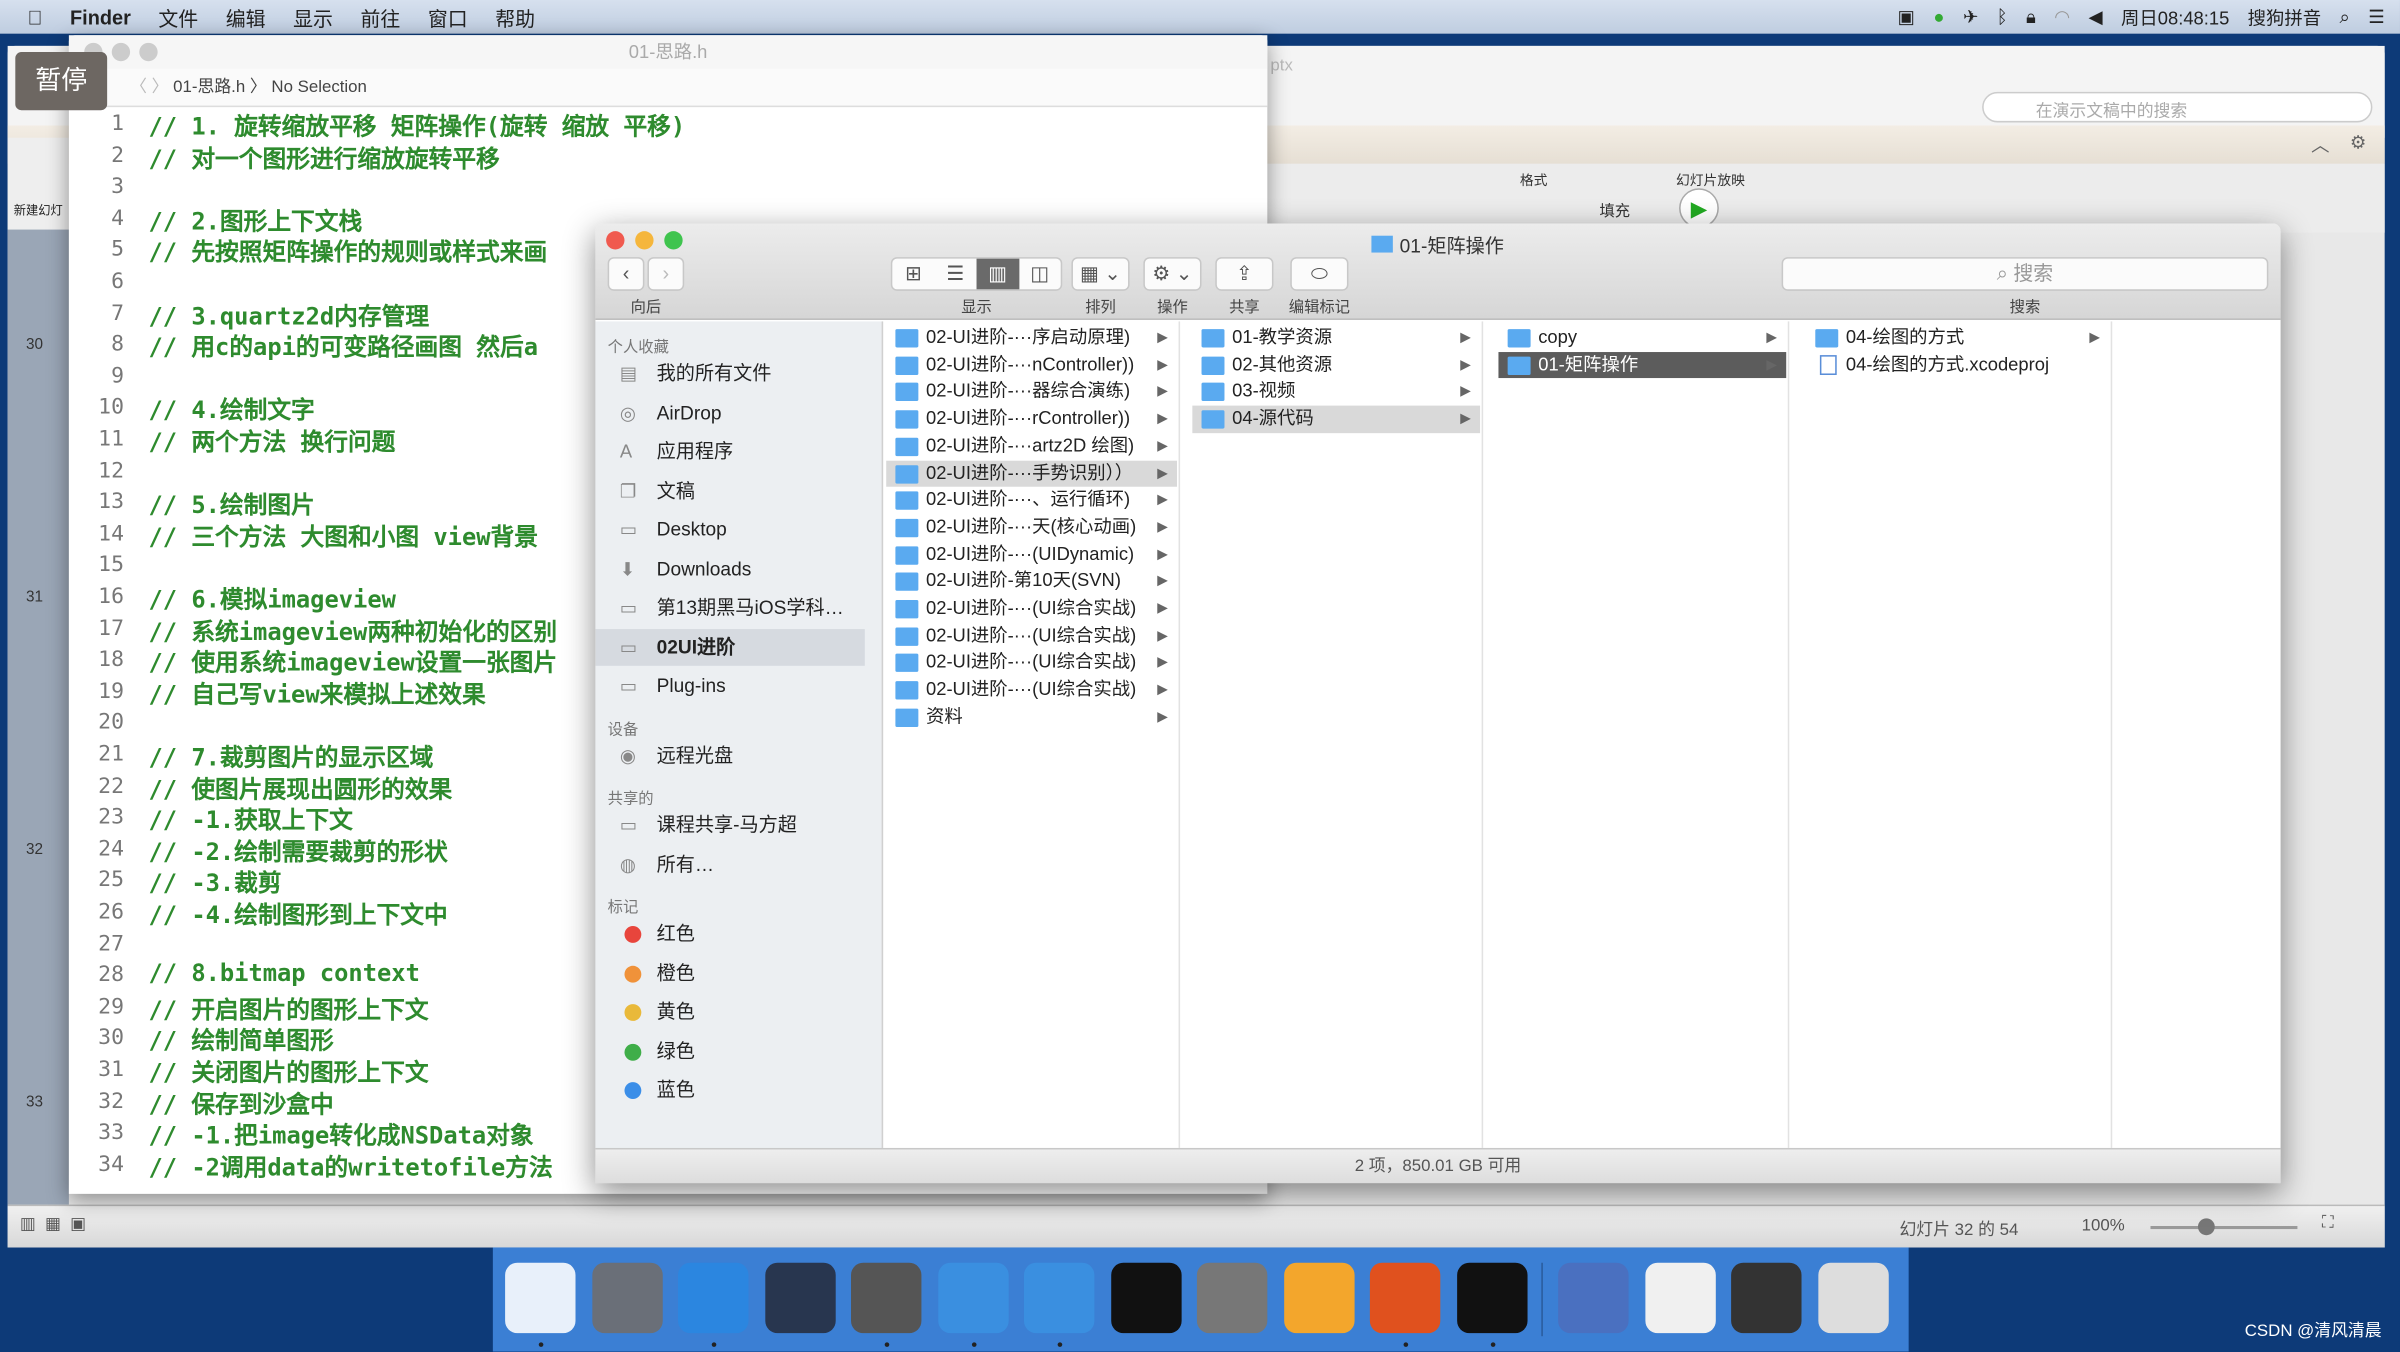  What do you see at coordinates (2345, 16) in the screenshot?
I see `spotlight-icon: ⌕` at bounding box center [2345, 16].